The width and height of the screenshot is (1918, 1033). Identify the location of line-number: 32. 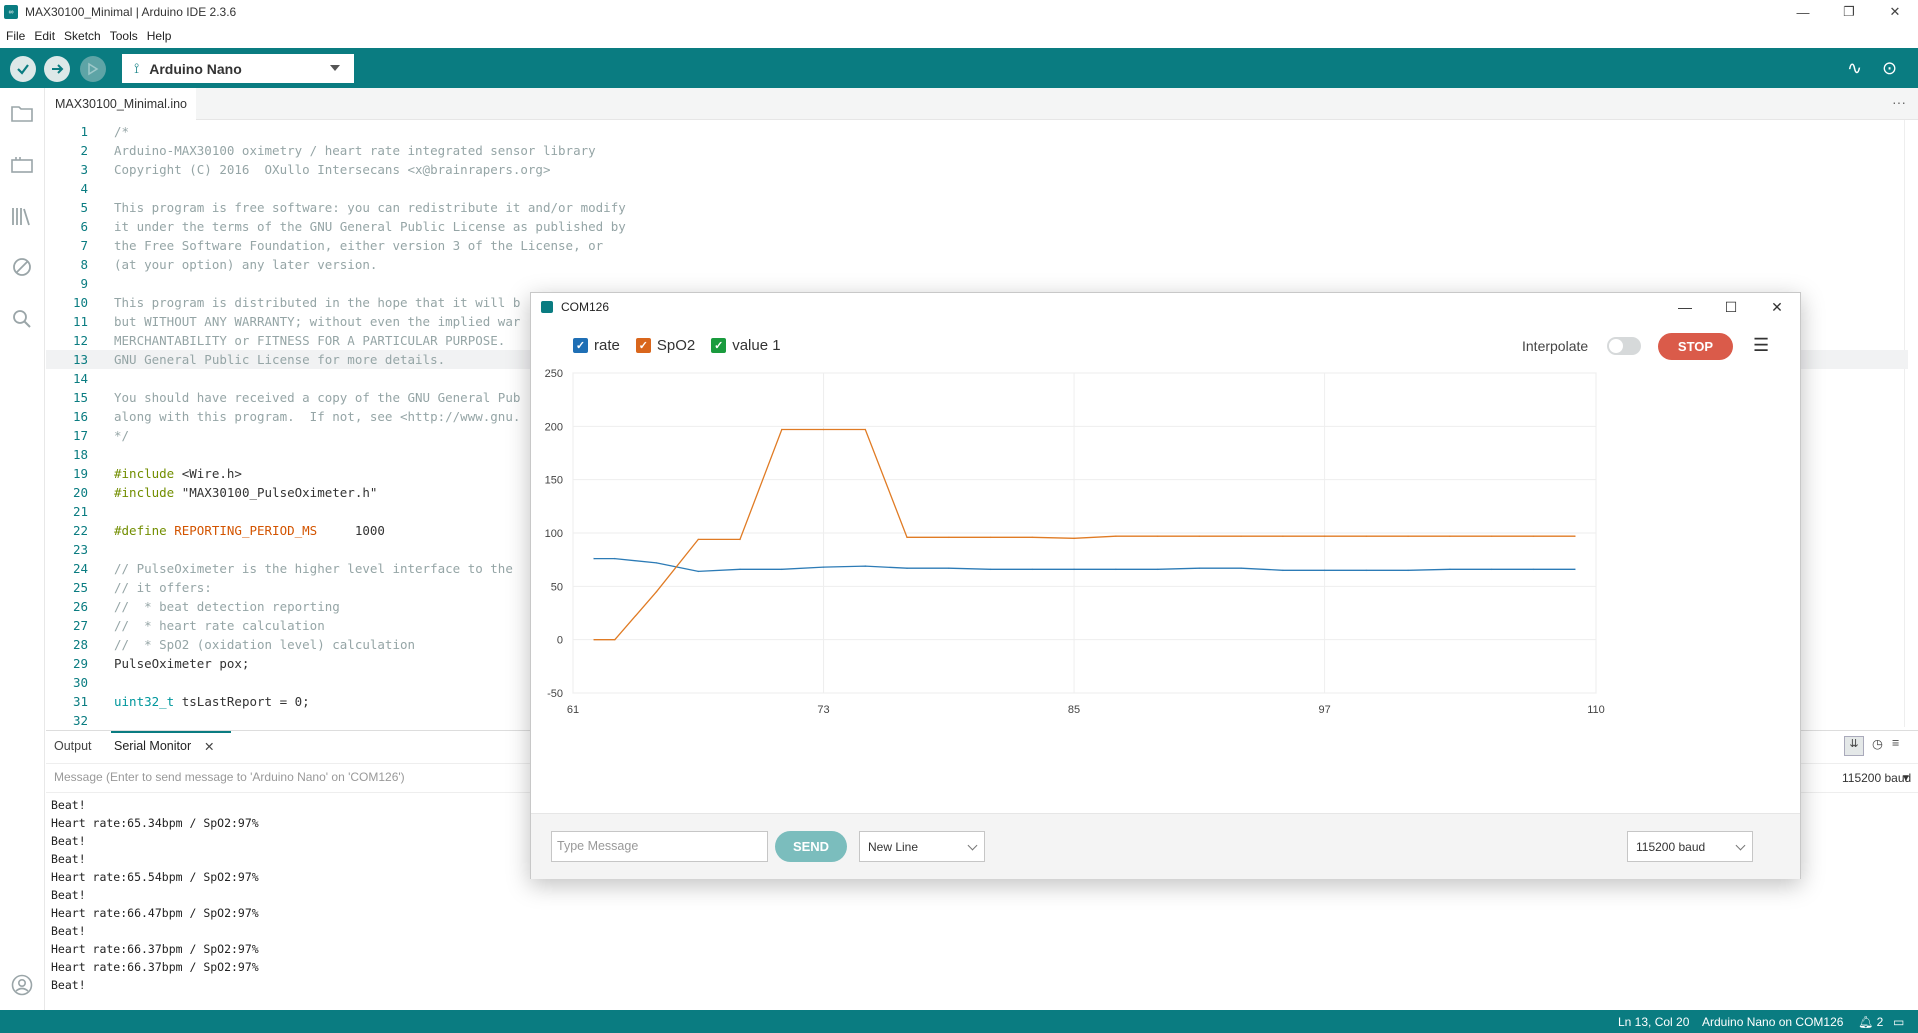
(80, 720).